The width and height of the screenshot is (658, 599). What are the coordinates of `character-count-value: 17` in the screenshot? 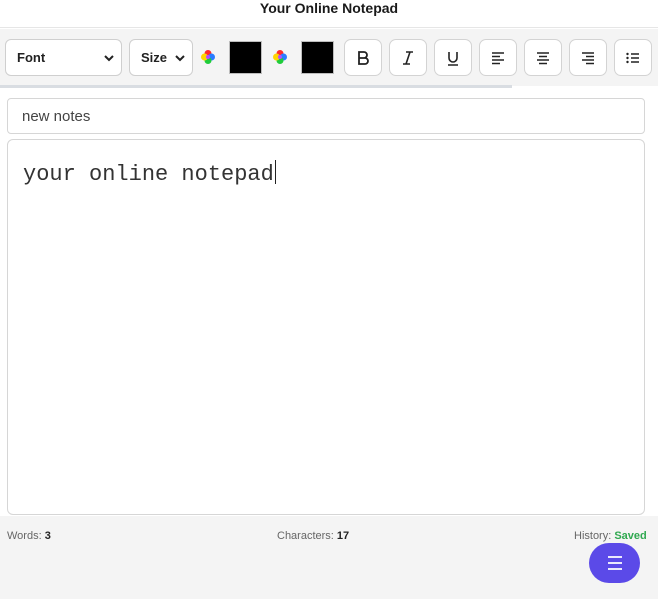 It's located at (343, 536).